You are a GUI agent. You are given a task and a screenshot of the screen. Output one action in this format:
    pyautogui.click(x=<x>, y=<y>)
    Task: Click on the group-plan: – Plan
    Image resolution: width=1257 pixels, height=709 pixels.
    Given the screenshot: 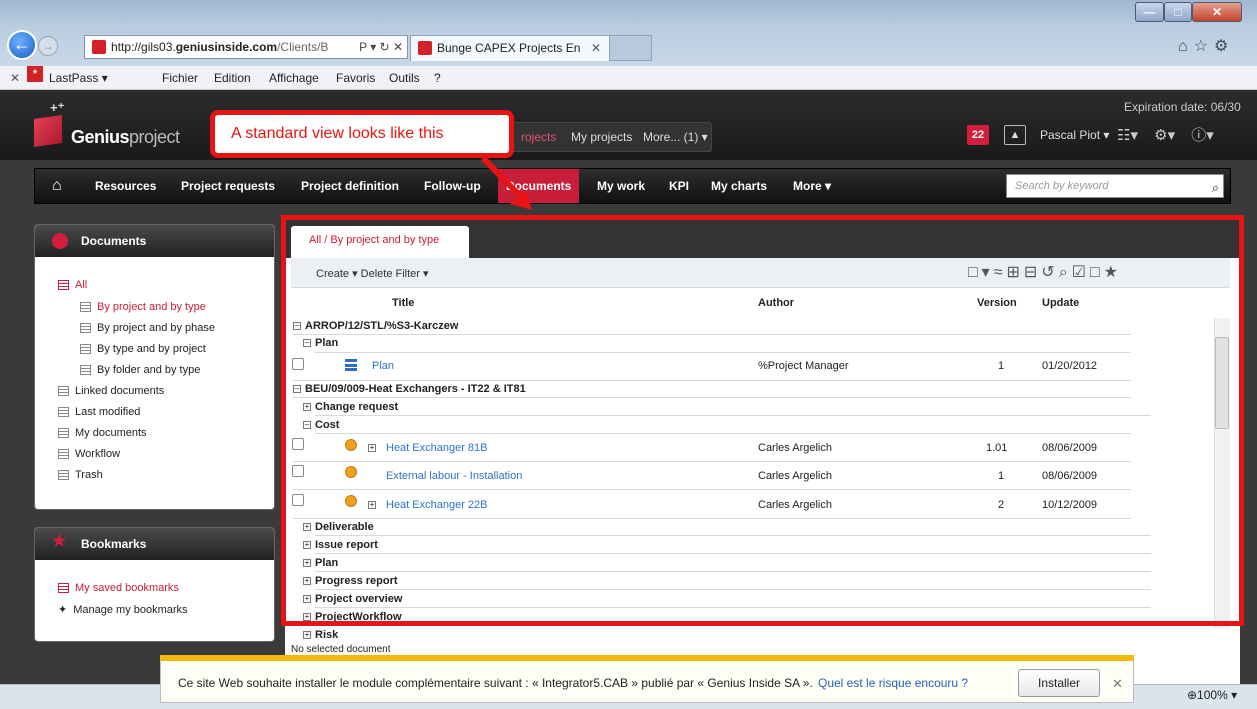 What is the action you would take?
    pyautogui.click(x=320, y=343)
    